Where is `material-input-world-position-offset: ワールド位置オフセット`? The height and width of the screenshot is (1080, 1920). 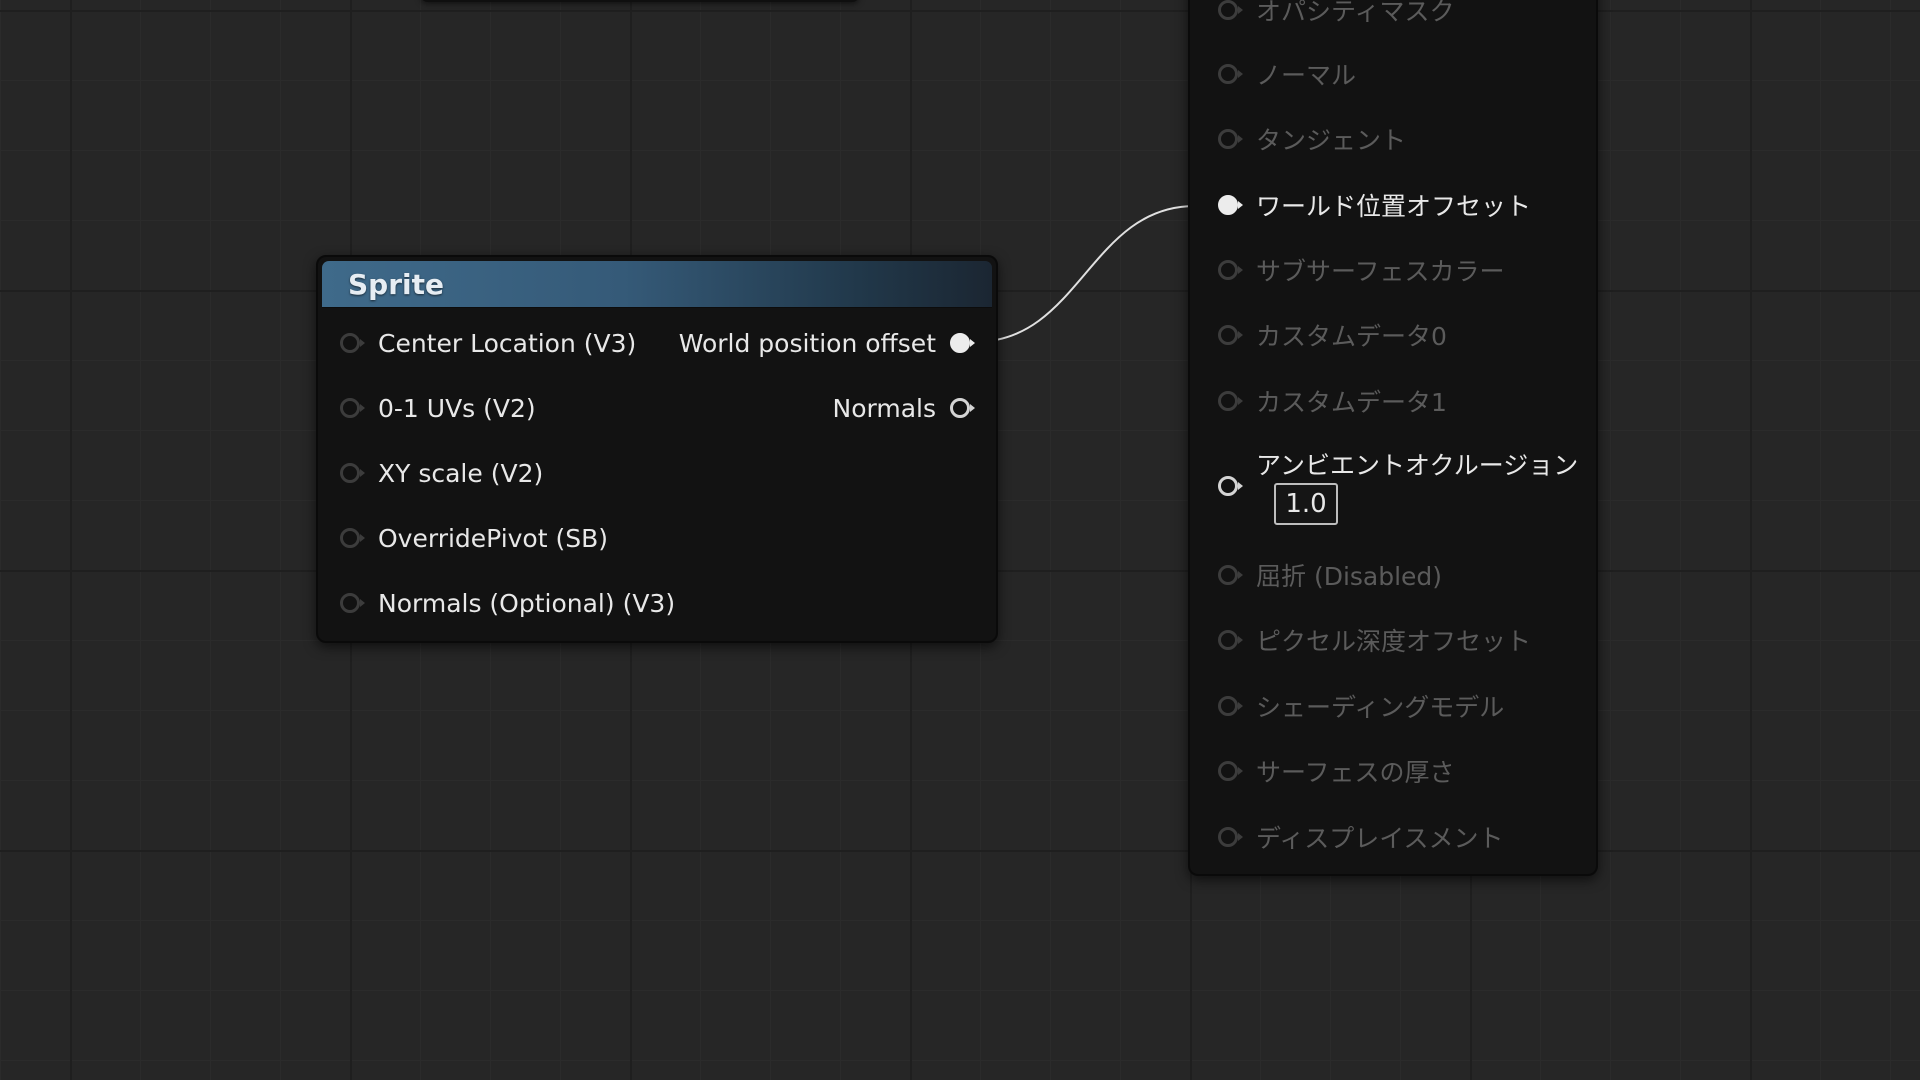
material-input-world-position-offset: ワールド位置オフセット is located at coordinates (1374, 205).